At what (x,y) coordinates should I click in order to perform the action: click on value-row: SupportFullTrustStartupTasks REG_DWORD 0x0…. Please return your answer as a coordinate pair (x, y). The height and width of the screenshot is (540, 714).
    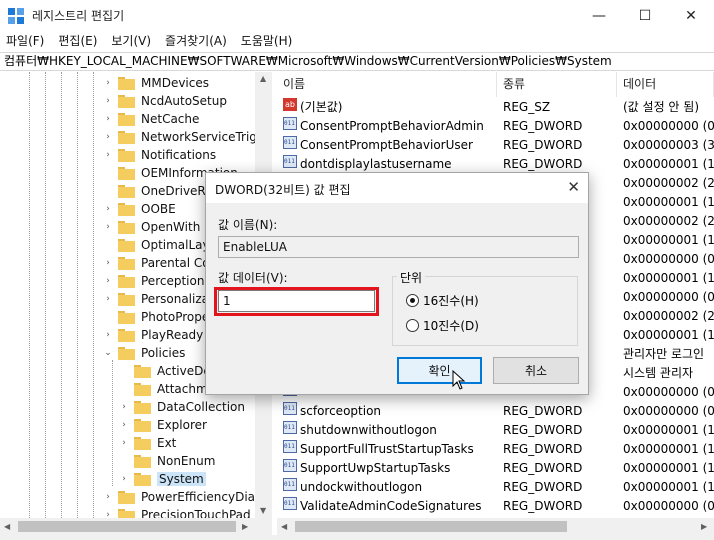
    Looking at the image, I should click on (495, 449).